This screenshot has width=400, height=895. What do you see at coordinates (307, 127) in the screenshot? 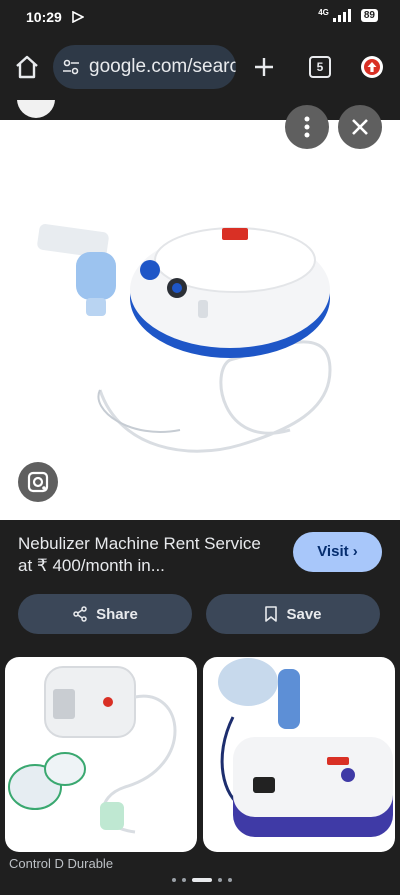
I see `more-vert-icon` at bounding box center [307, 127].